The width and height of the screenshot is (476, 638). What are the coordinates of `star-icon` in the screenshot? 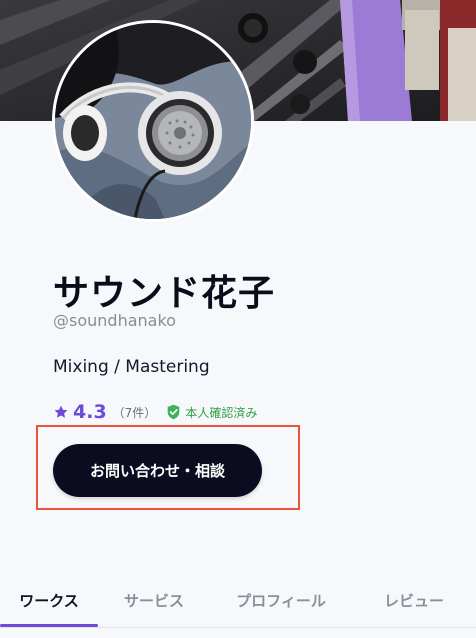 It's located at (61, 411).